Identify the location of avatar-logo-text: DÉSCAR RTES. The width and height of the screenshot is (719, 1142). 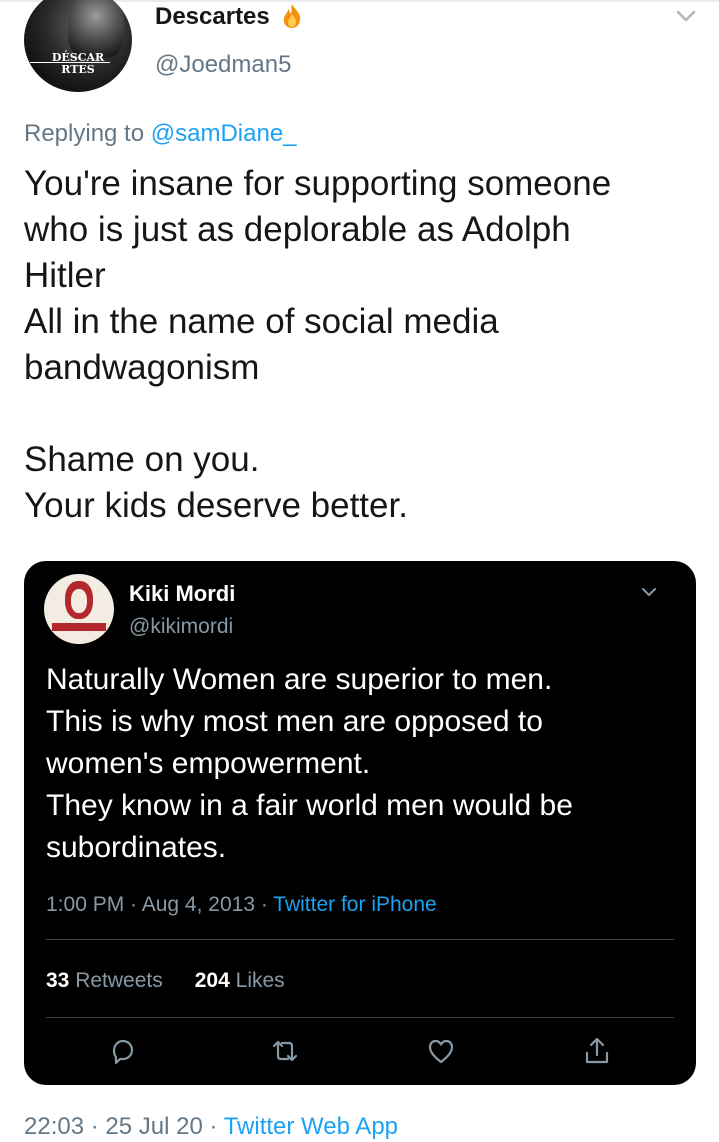
(78, 63).